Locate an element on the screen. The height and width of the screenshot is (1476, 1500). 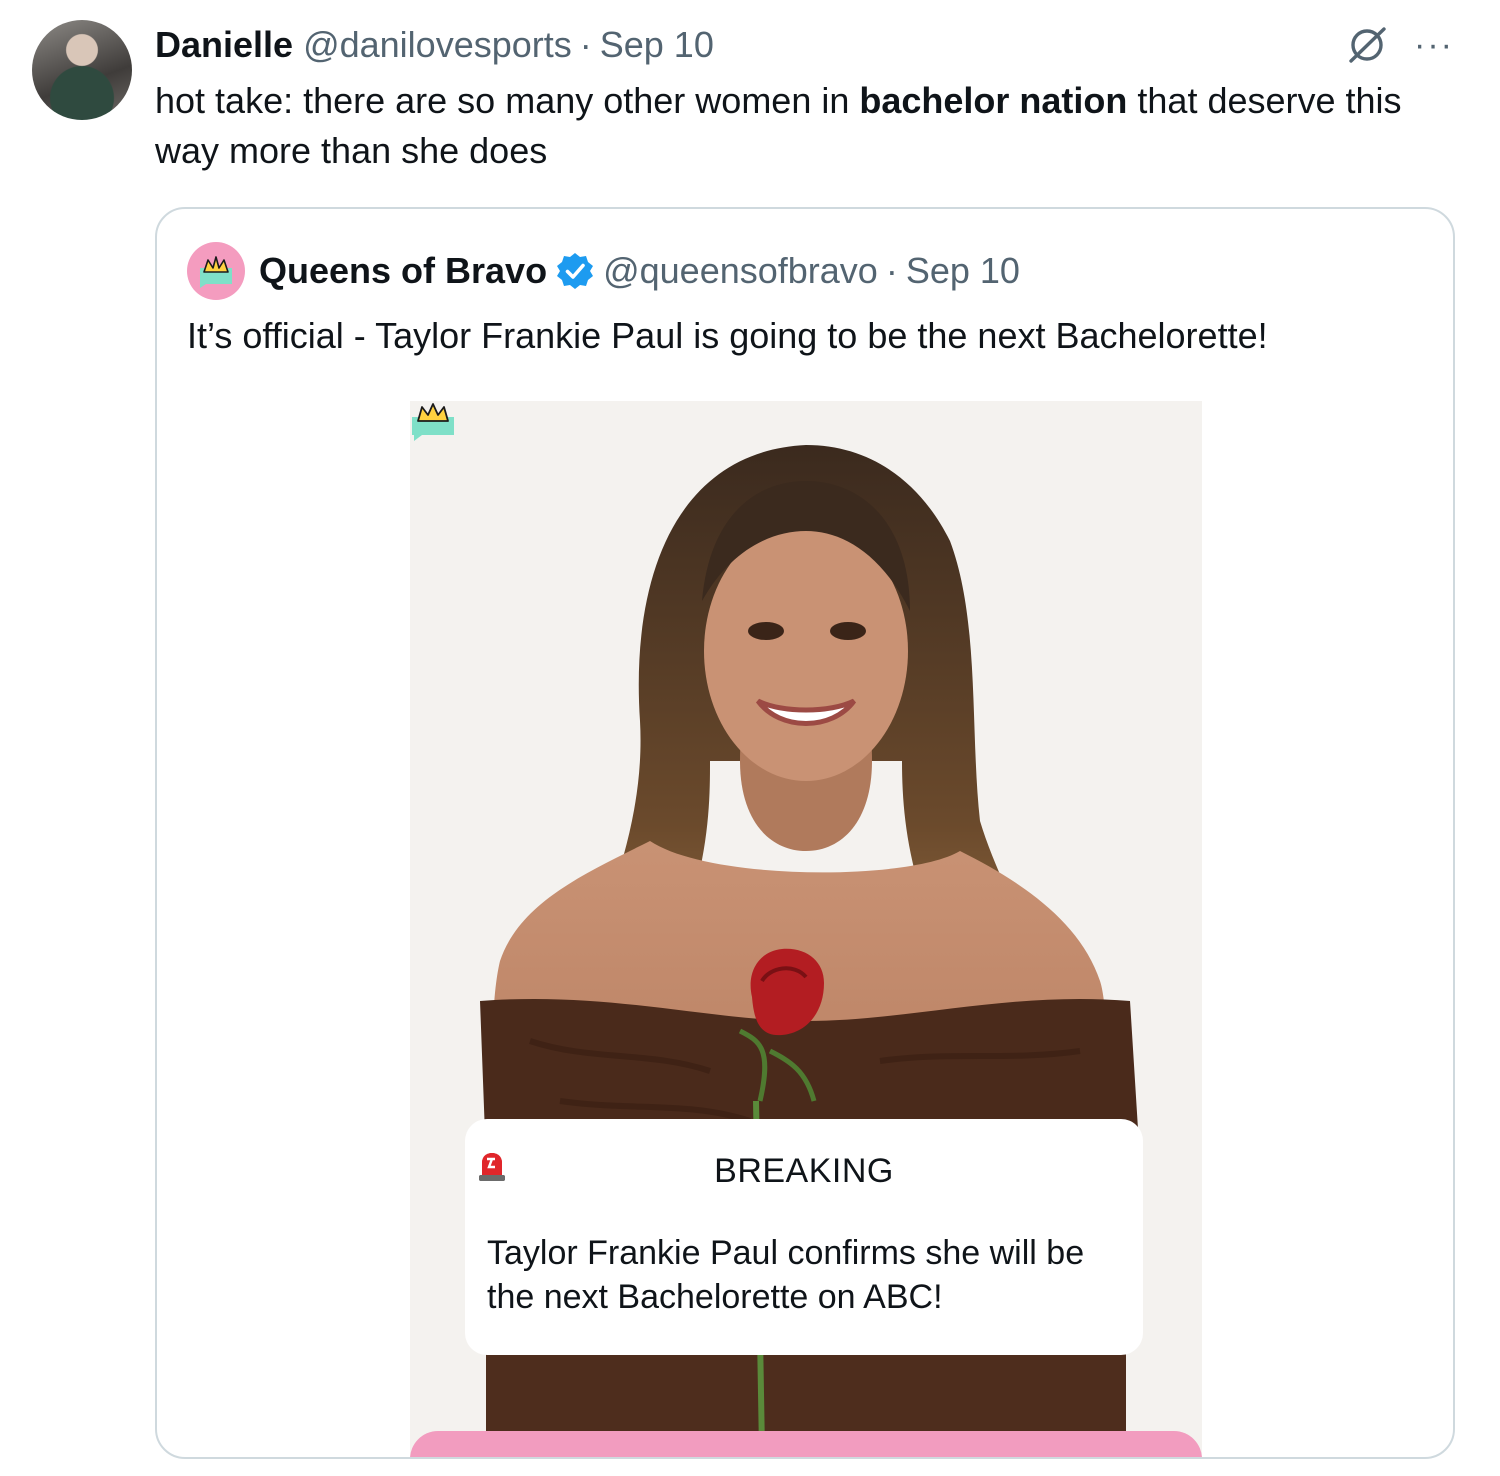
grok-icon is located at coordinates (1367, 45).